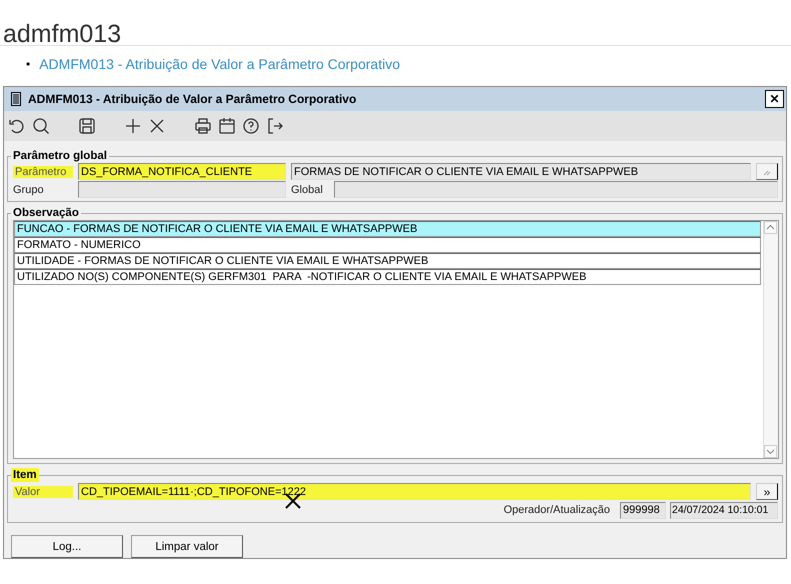 This screenshot has height=584, width=791. I want to click on field-label: Valor, so click(43, 492).